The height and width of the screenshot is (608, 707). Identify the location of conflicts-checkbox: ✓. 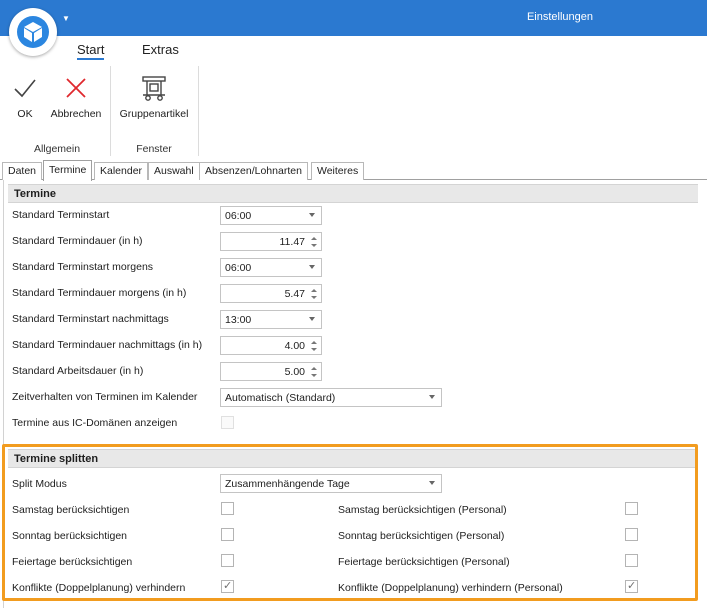
(227, 586).